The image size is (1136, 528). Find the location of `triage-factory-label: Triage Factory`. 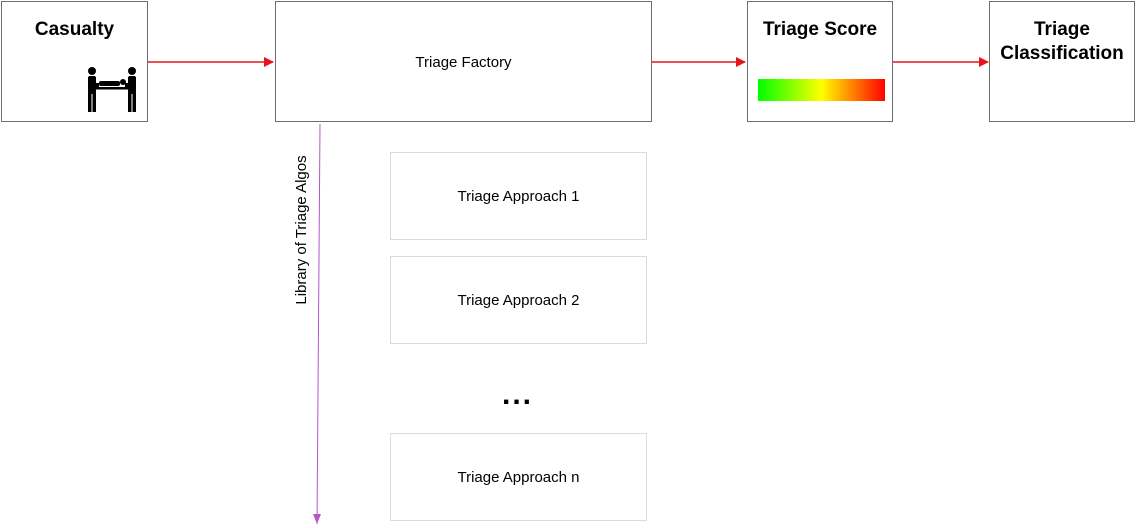

triage-factory-label: Triage Factory is located at coordinates (463, 62).